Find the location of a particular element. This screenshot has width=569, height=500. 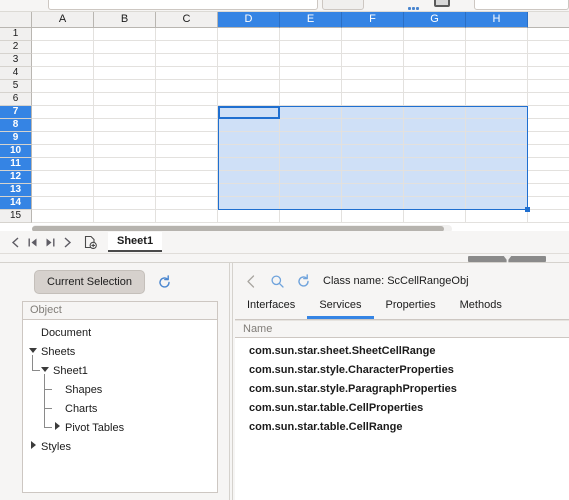

cell-H7 is located at coordinates (497, 112).